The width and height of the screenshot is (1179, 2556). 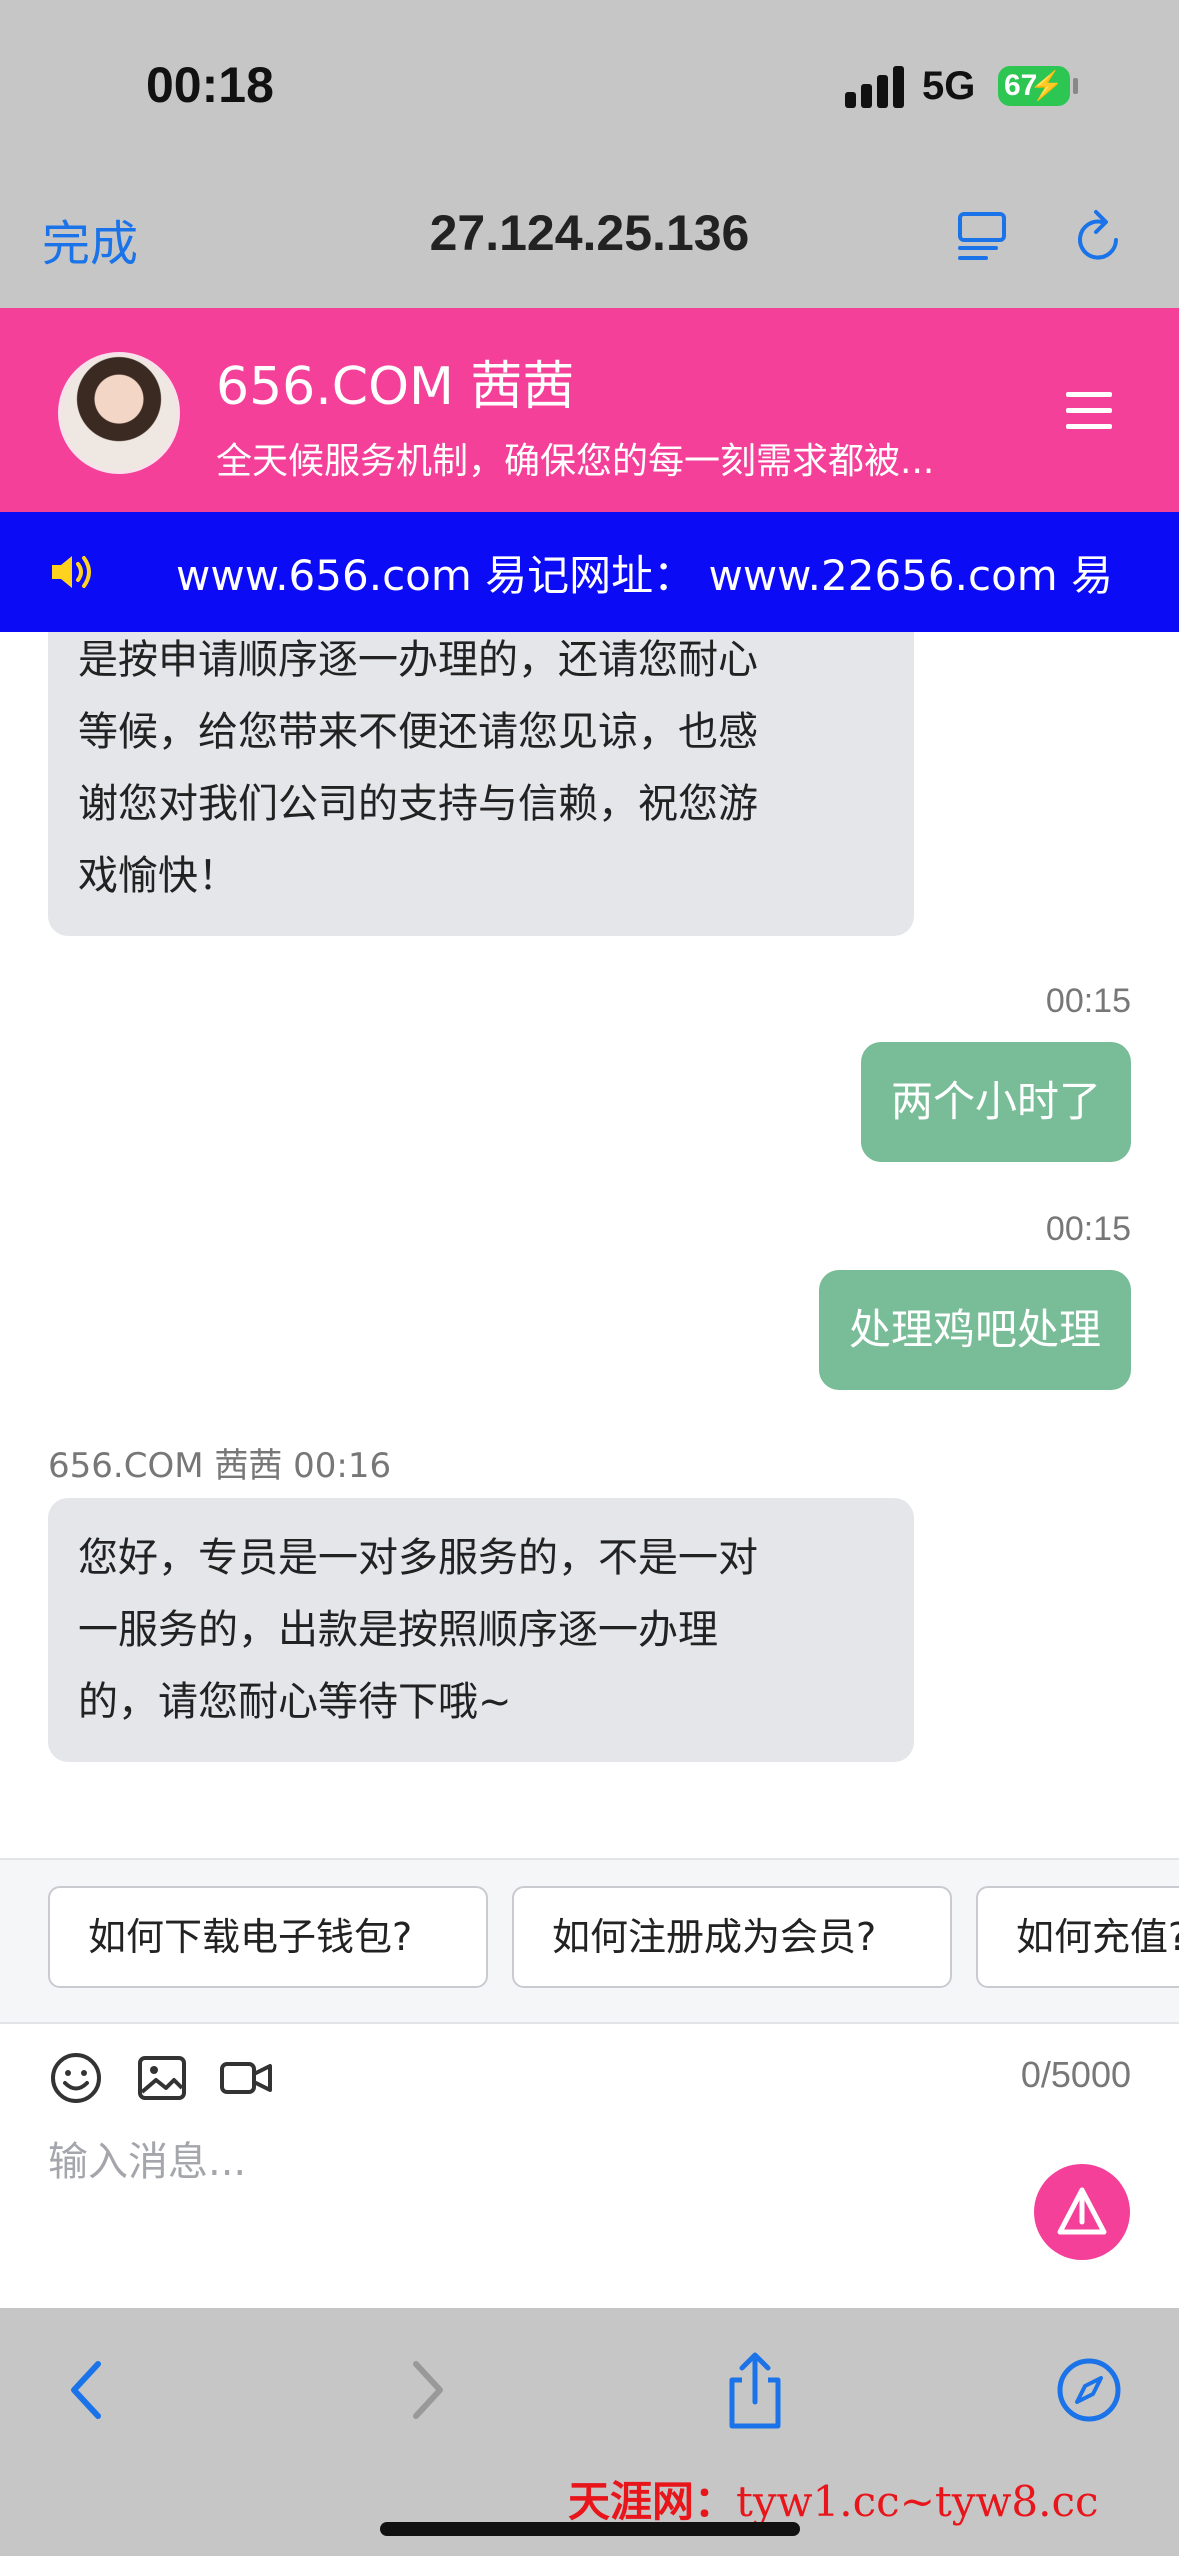 I want to click on done-button: 完成, so click(x=90, y=239).